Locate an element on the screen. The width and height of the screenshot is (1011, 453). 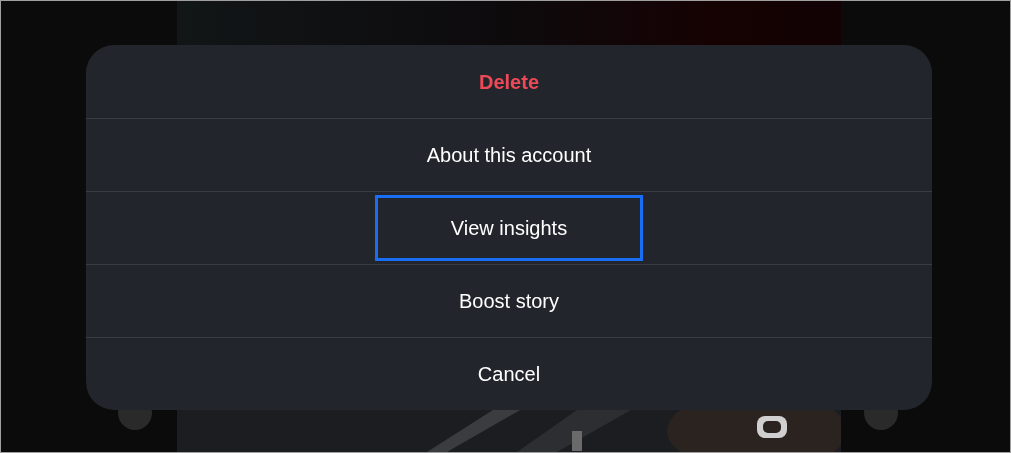
menu-item: About this account is located at coordinates (509, 155).